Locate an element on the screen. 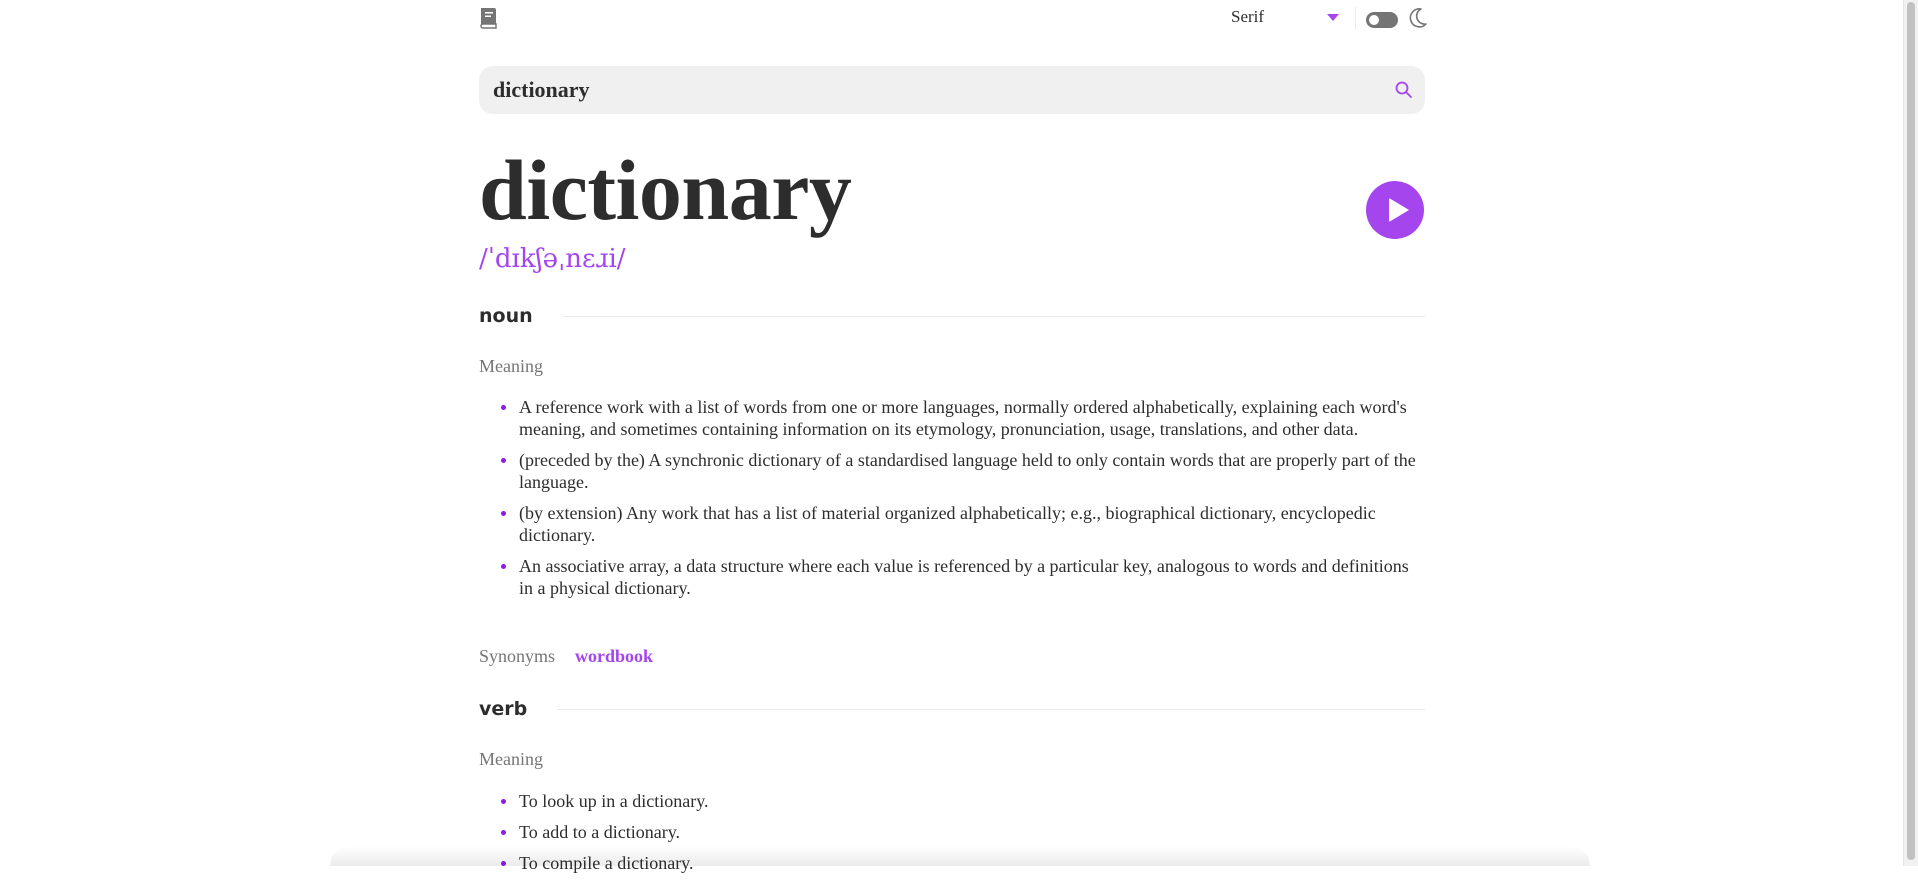  part-of-speech-label: verb is located at coordinates (503, 709).